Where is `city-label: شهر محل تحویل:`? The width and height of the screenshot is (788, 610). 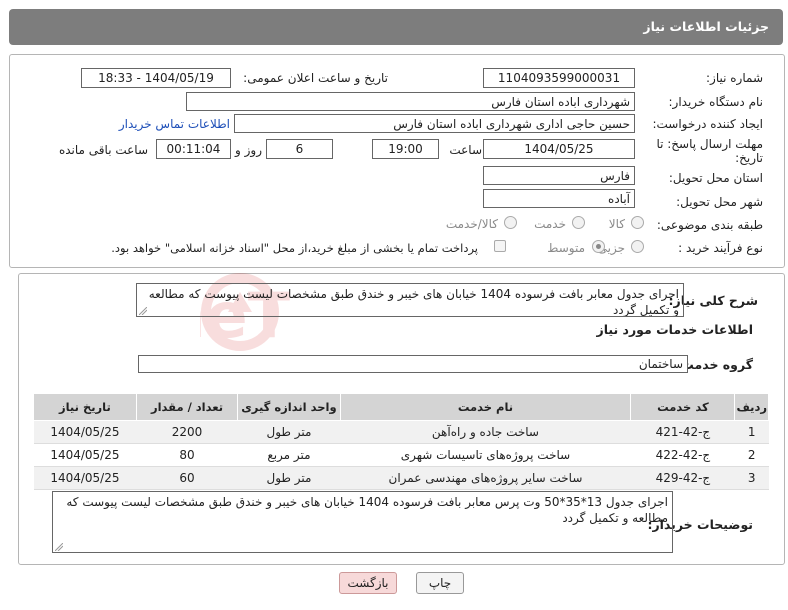
city-label: شهر محل تحویل: is located at coordinates (719, 202).